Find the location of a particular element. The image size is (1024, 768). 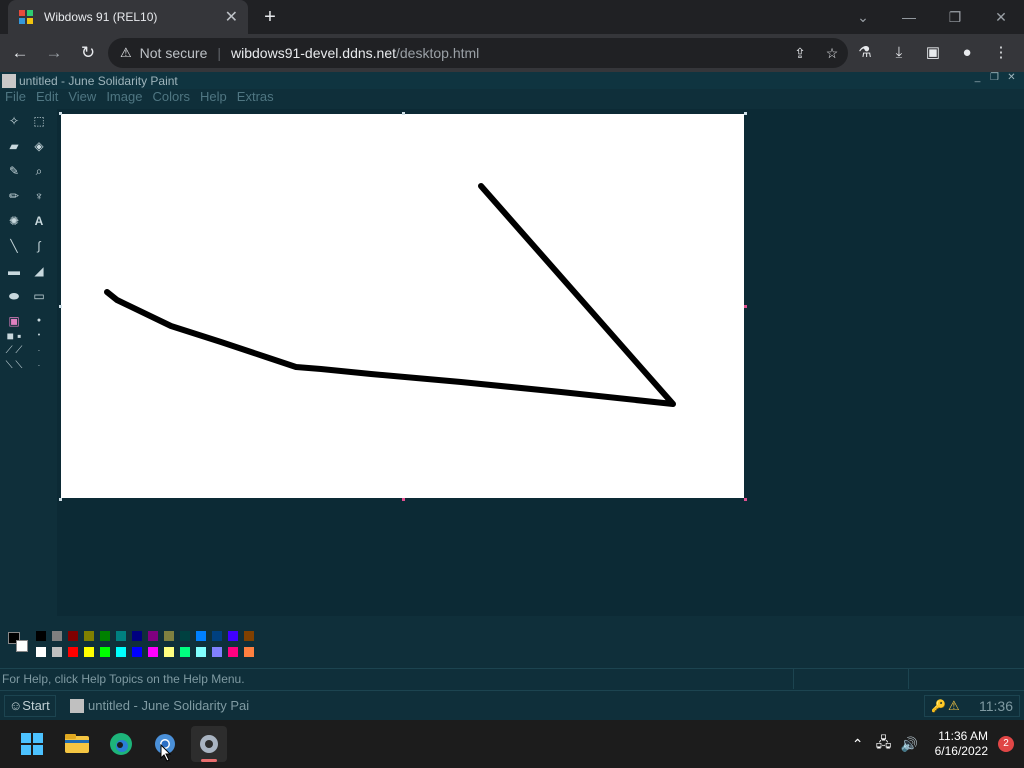

edge-browser-icon is located at coordinates (121, 744).